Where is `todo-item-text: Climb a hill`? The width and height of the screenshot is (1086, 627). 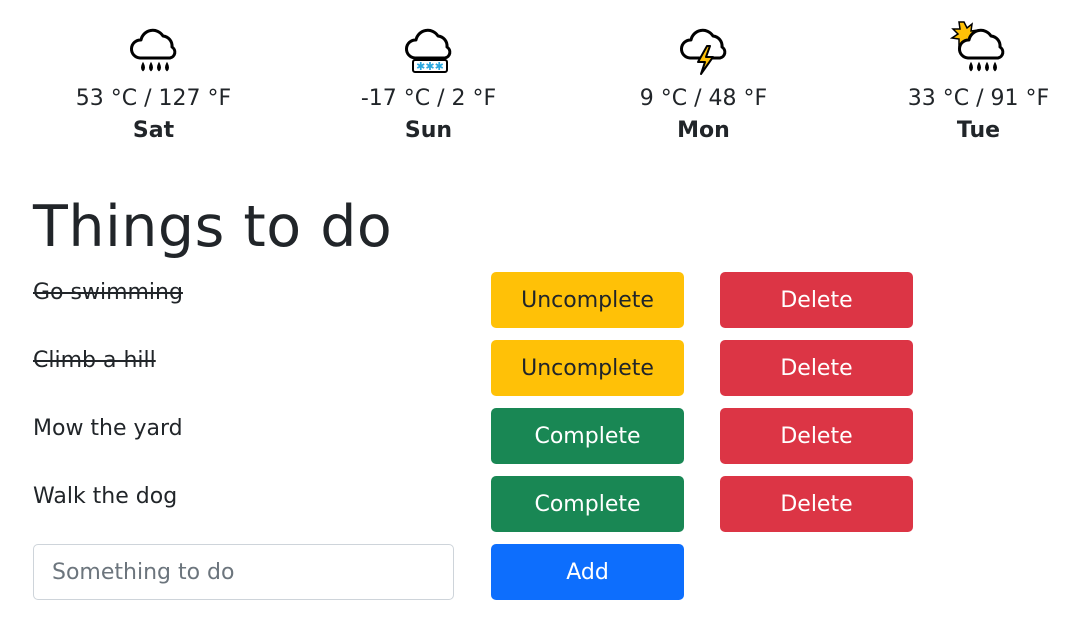 todo-item-text: Climb a hill is located at coordinates (94, 360).